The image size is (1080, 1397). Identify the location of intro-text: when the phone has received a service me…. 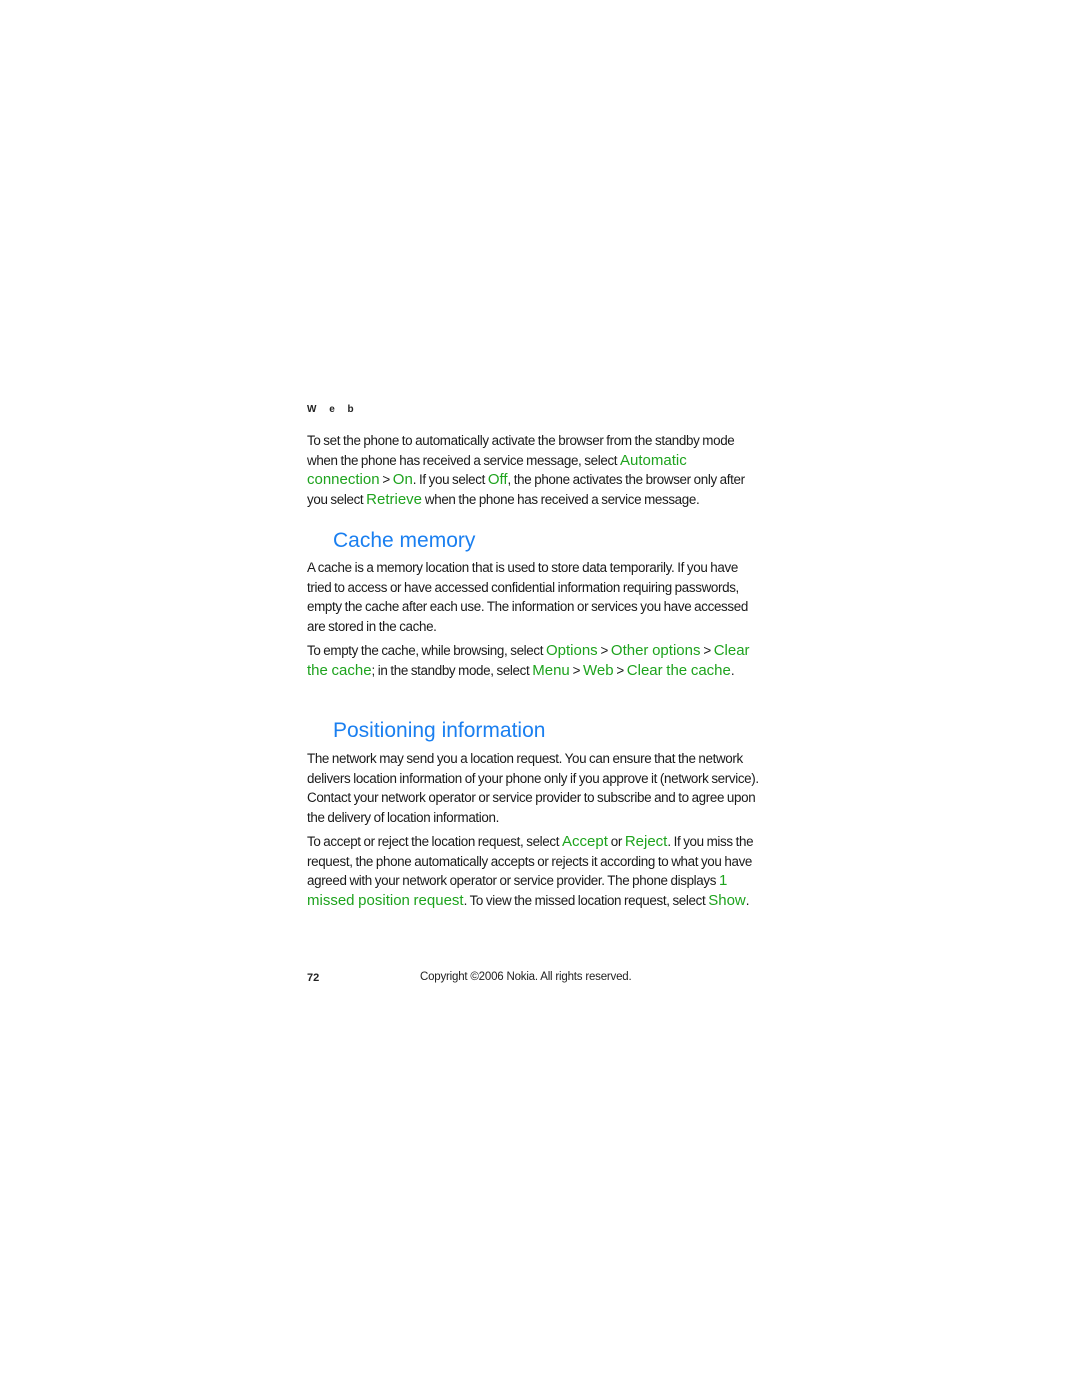
(561, 499).